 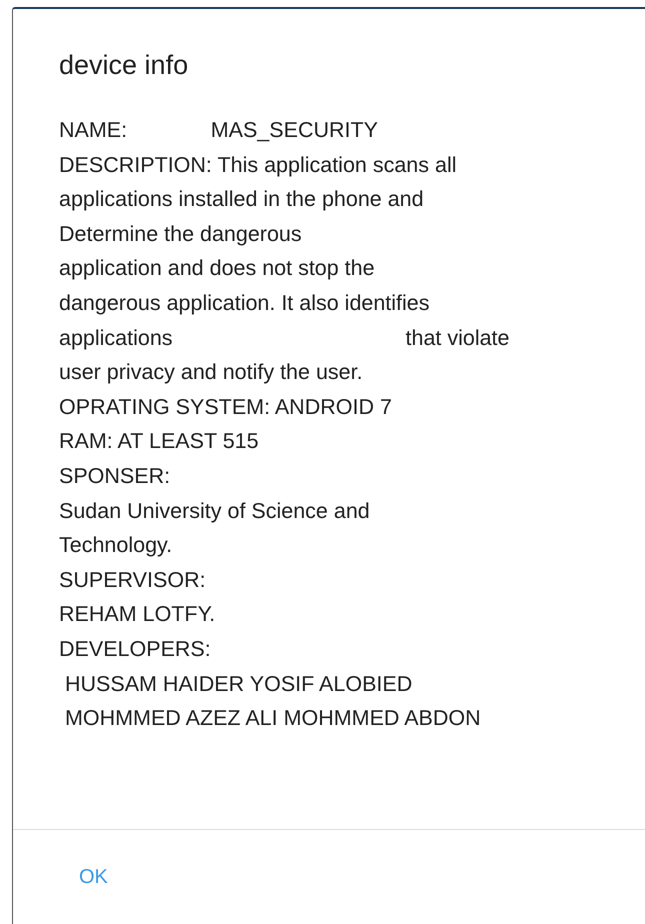 What do you see at coordinates (215, 511) in the screenshot?
I see `info-line: Sudan University of Science and` at bounding box center [215, 511].